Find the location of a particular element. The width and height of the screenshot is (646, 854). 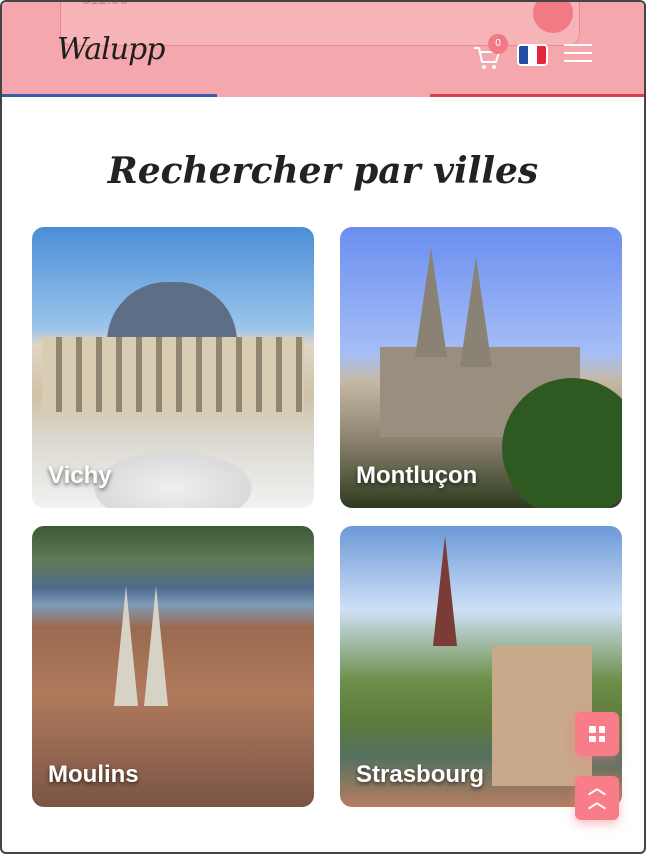

header-underline-right is located at coordinates (537, 95).